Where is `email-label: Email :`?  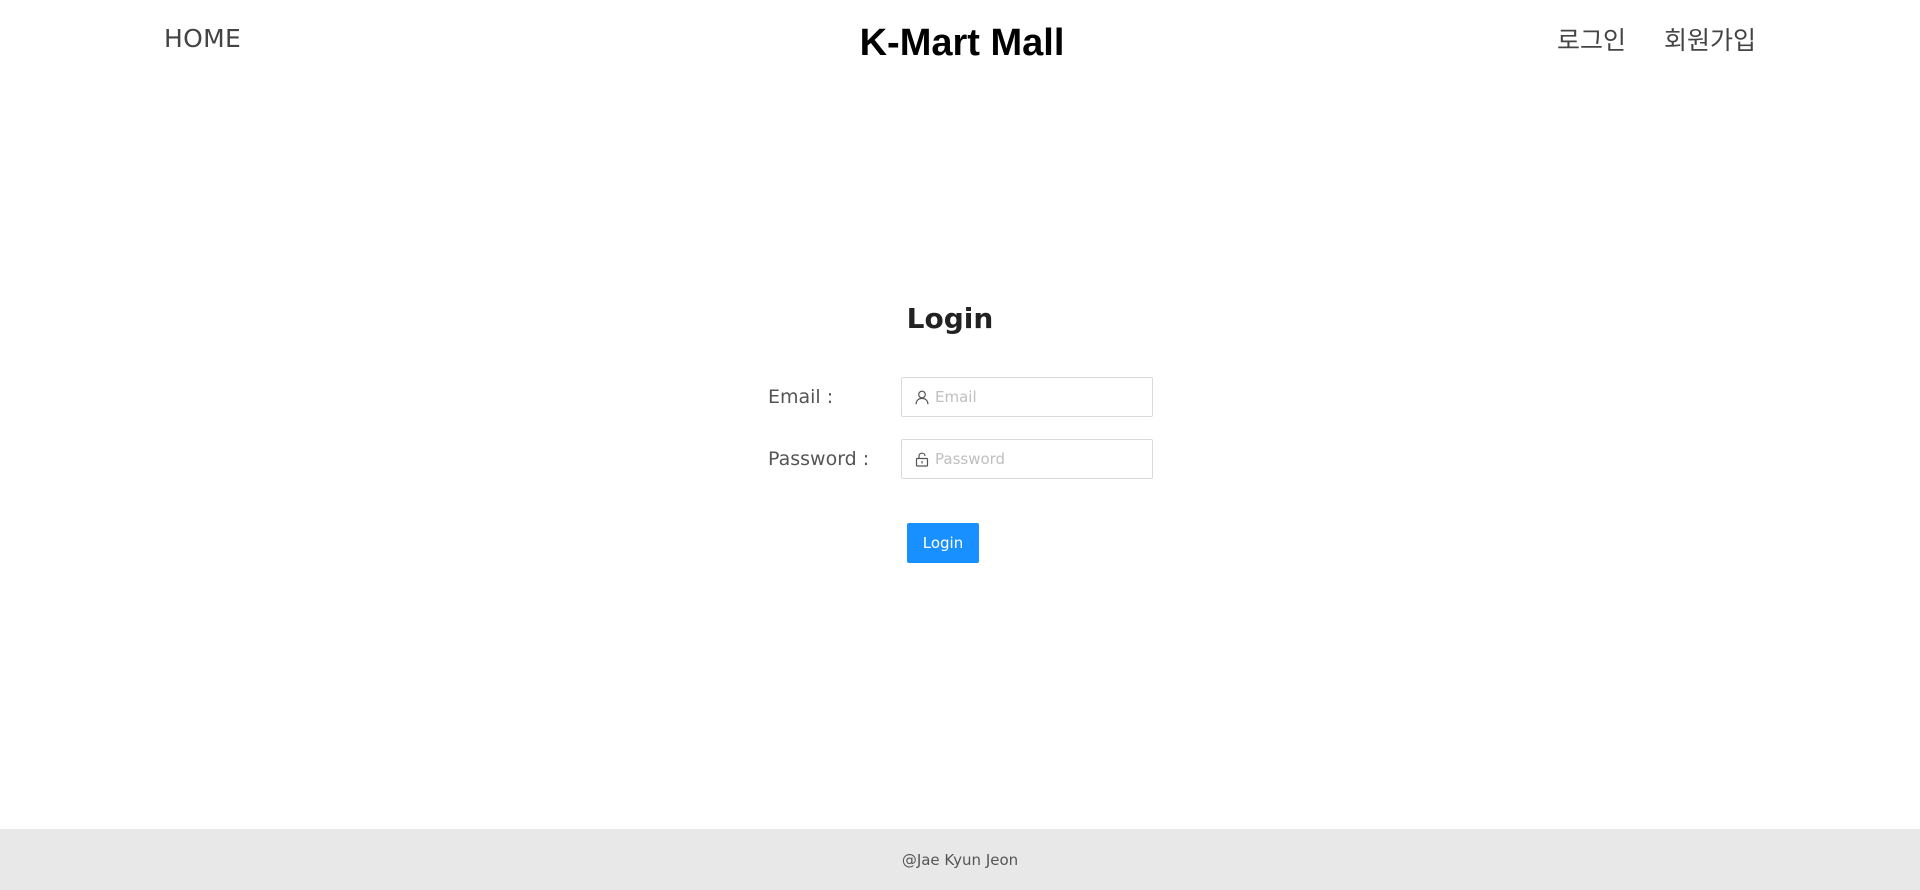 email-label: Email : is located at coordinates (801, 397).